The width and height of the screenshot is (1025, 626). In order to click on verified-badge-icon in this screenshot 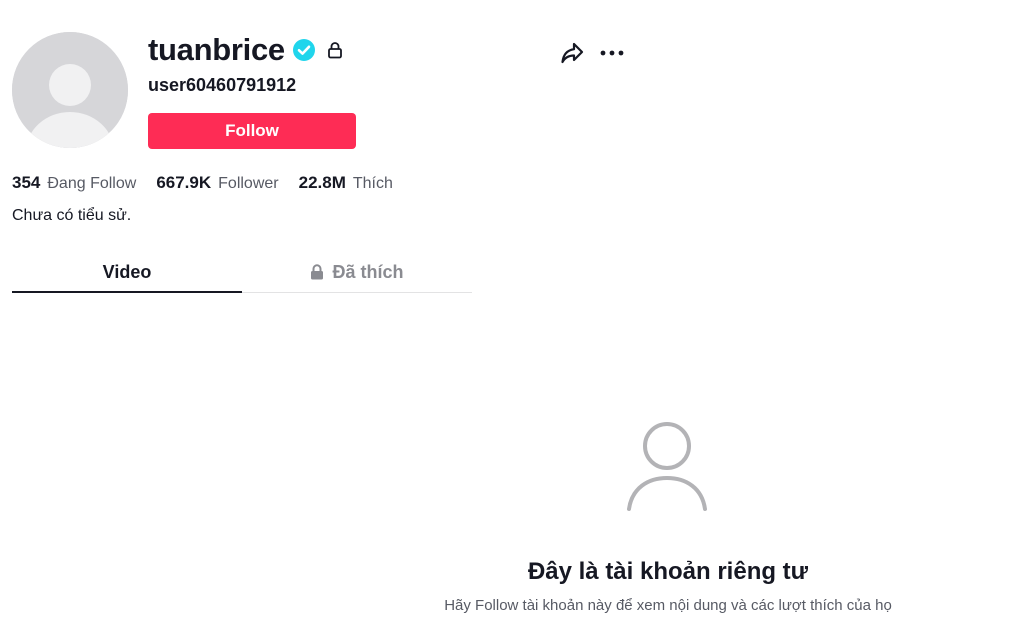, I will do `click(303, 50)`.